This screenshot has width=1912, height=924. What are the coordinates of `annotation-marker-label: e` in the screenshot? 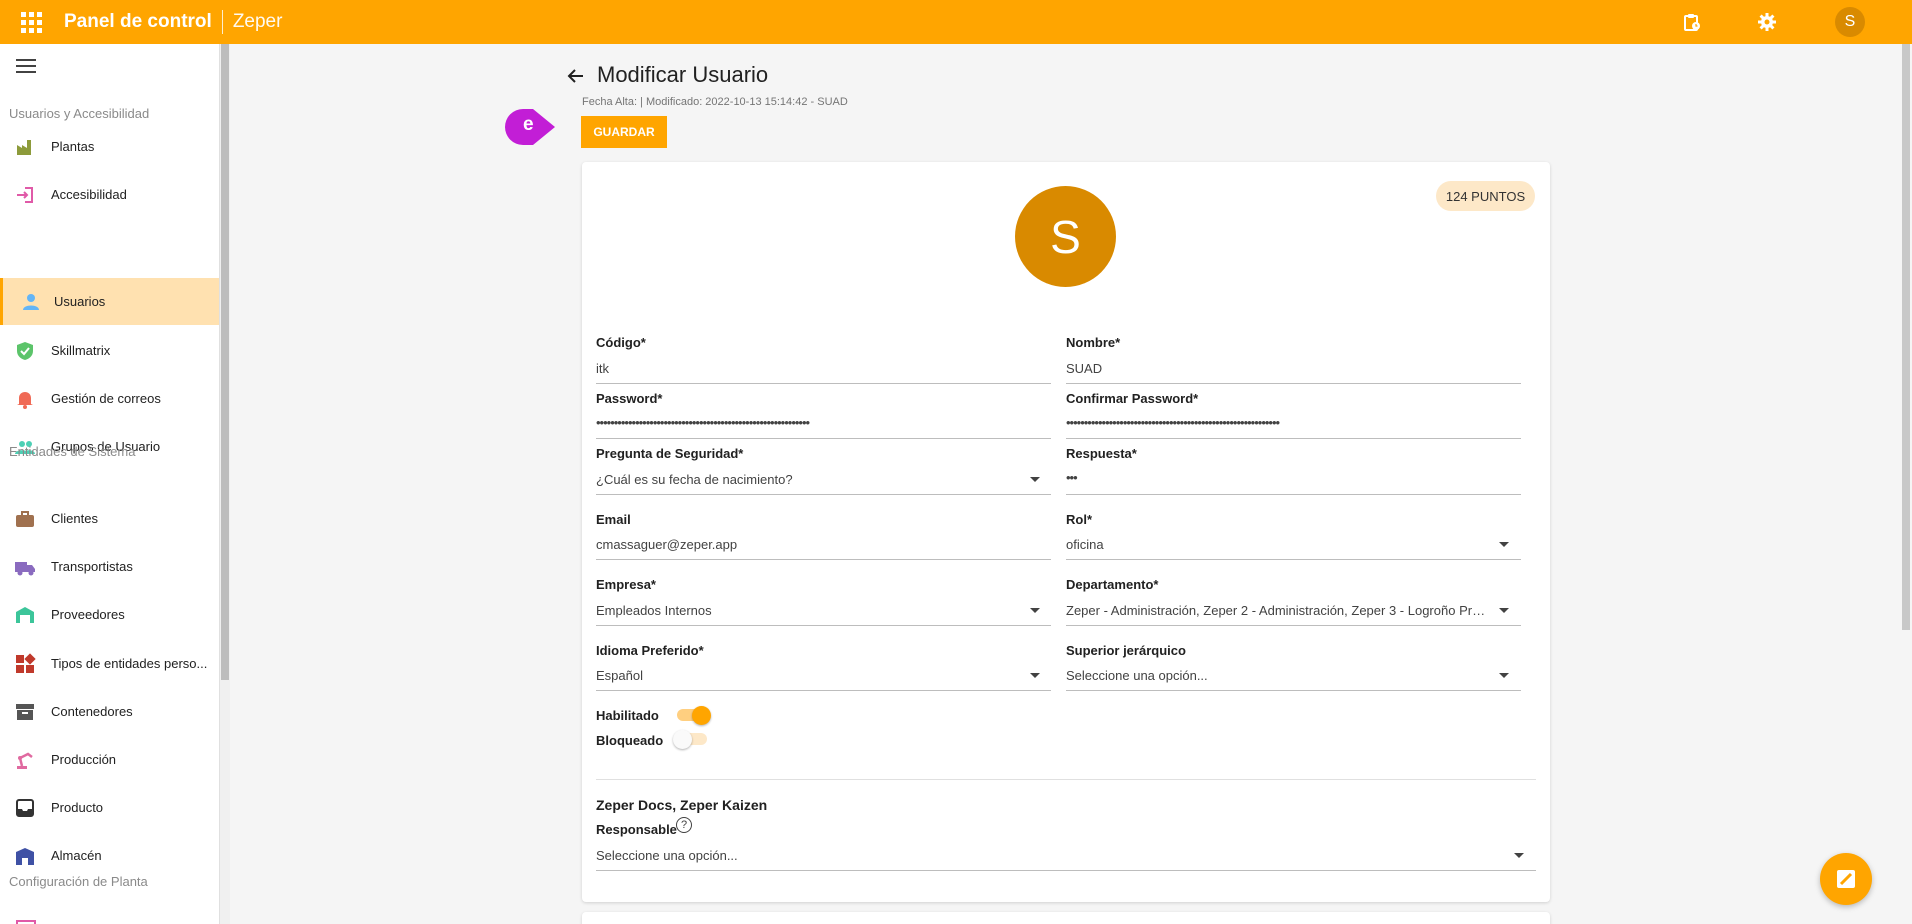 It's located at (528, 124).